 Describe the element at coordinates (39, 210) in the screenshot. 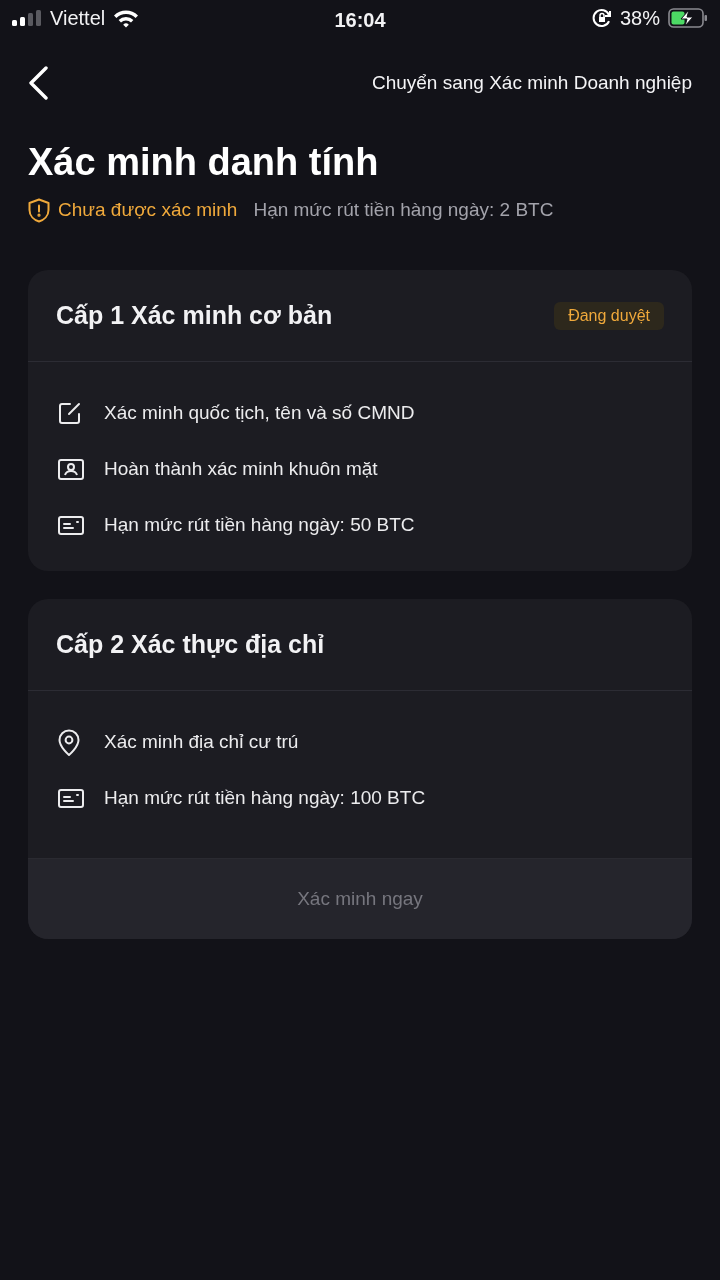

I see `shield-warning-icon` at that location.